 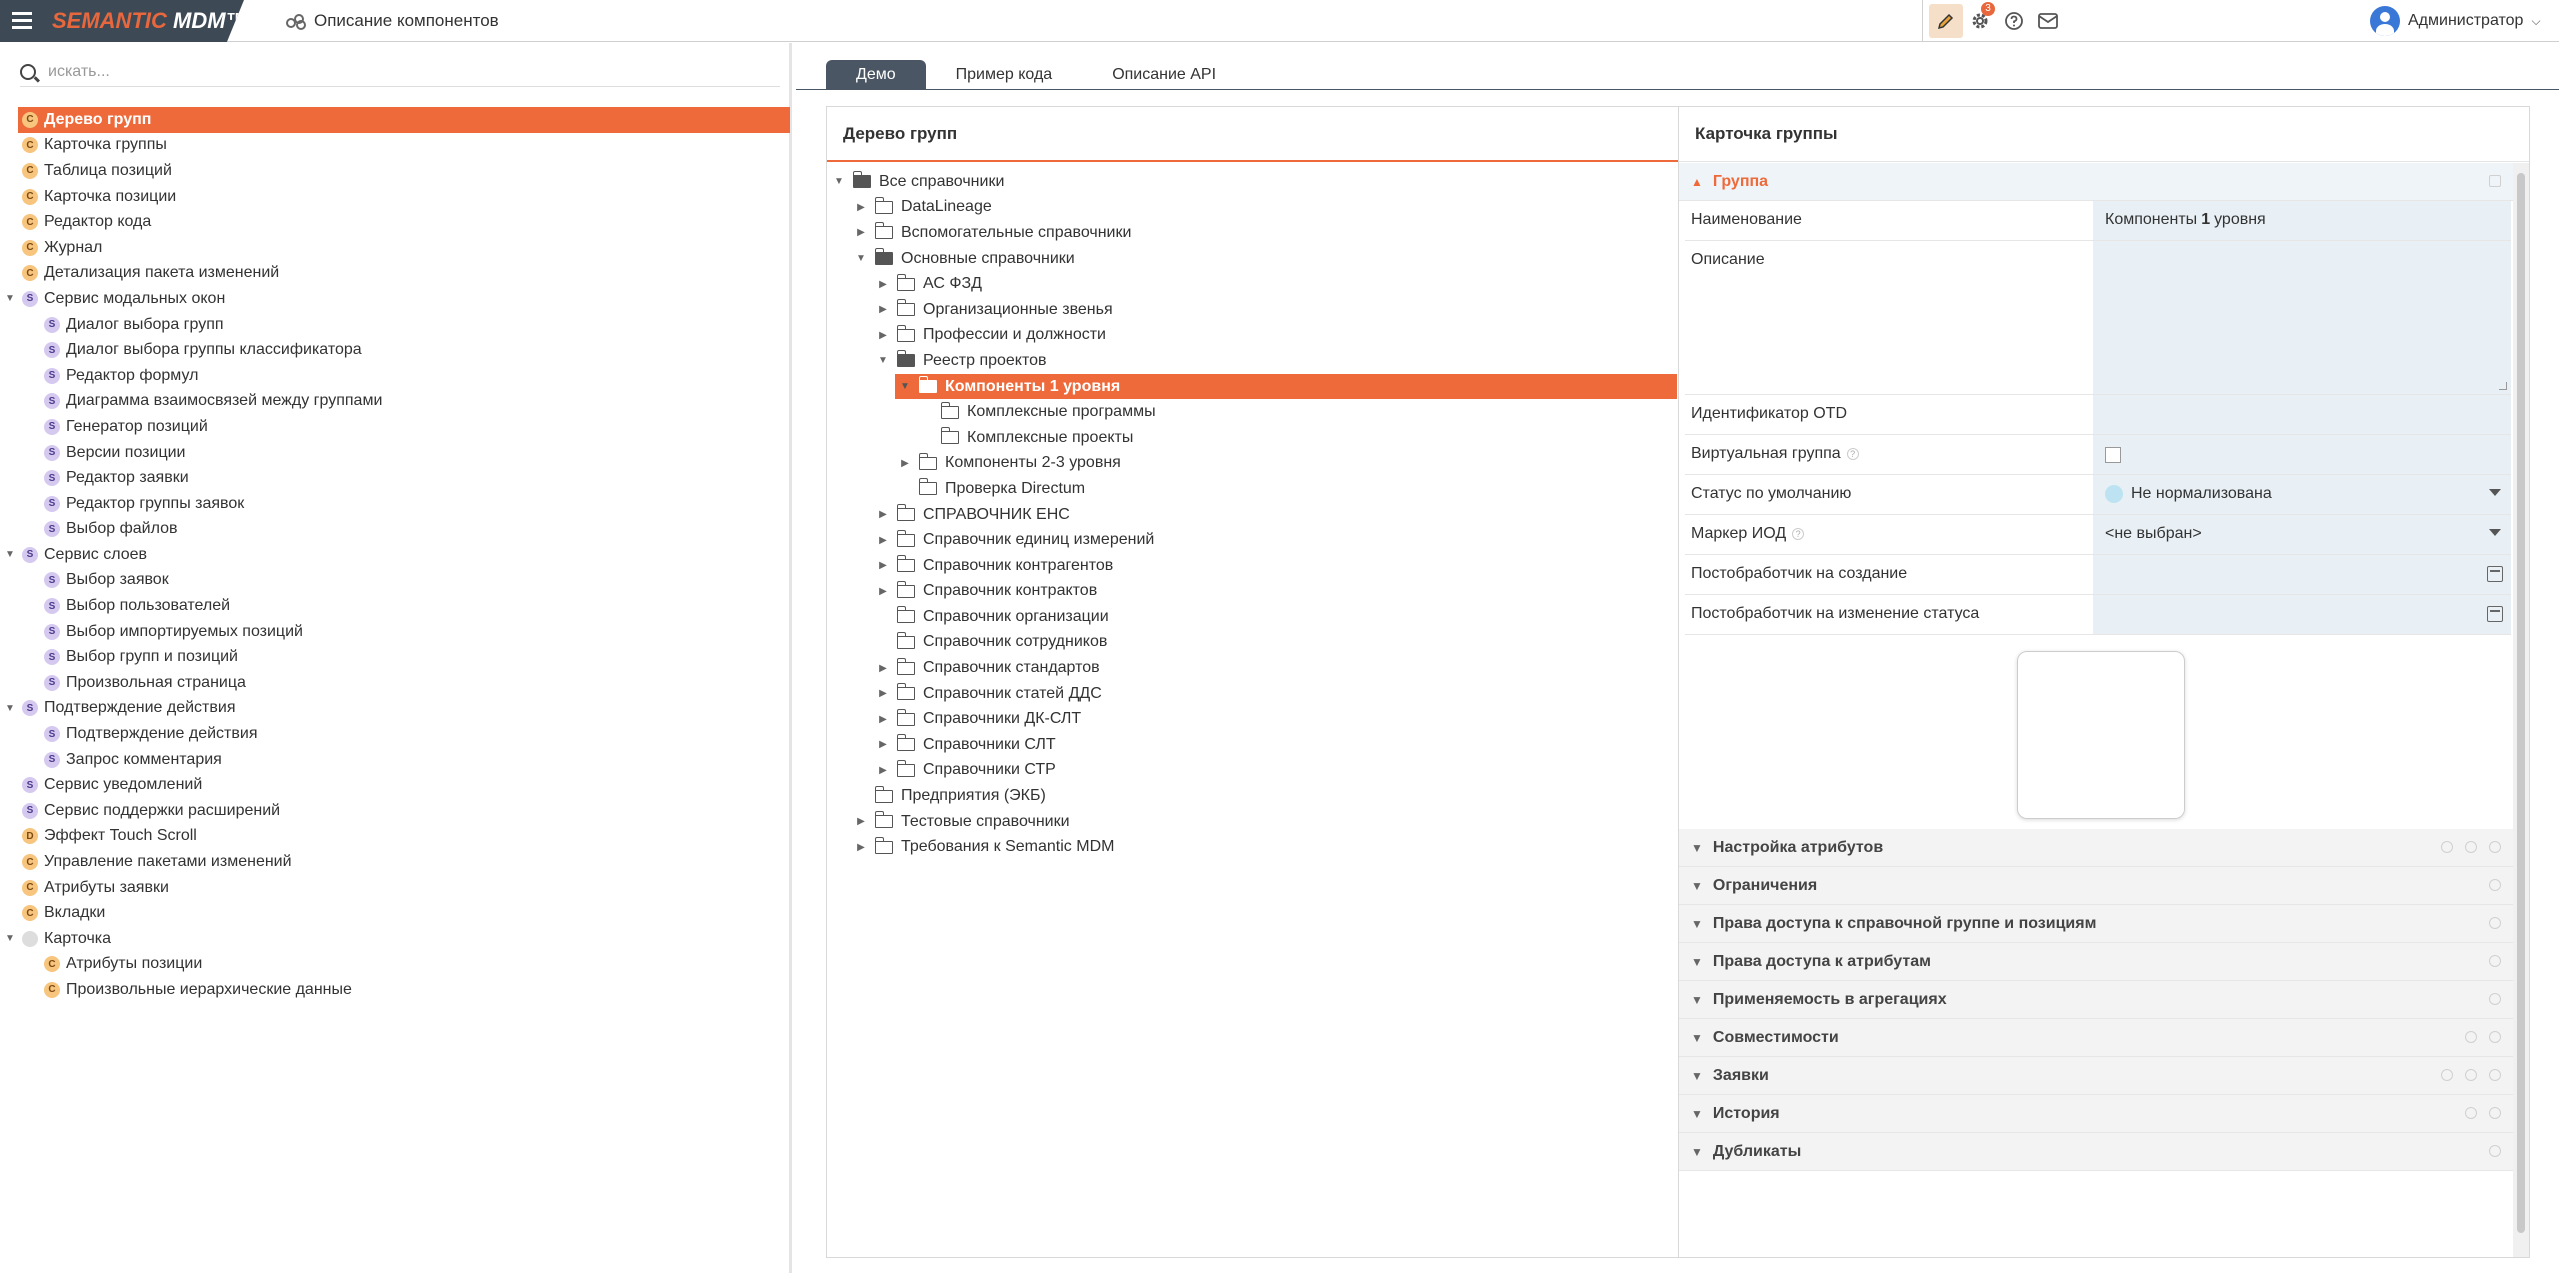 What do you see at coordinates (1253, 336) in the screenshot?
I see `tree-node: ▶ Профессии и должности` at bounding box center [1253, 336].